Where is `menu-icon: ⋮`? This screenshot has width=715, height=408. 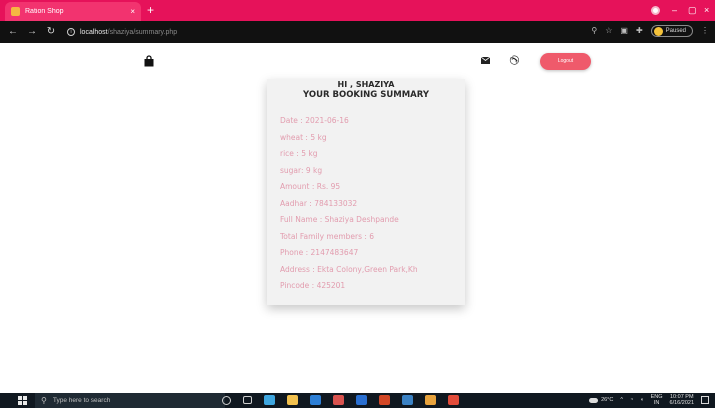 menu-icon: ⋮ is located at coordinates (705, 31).